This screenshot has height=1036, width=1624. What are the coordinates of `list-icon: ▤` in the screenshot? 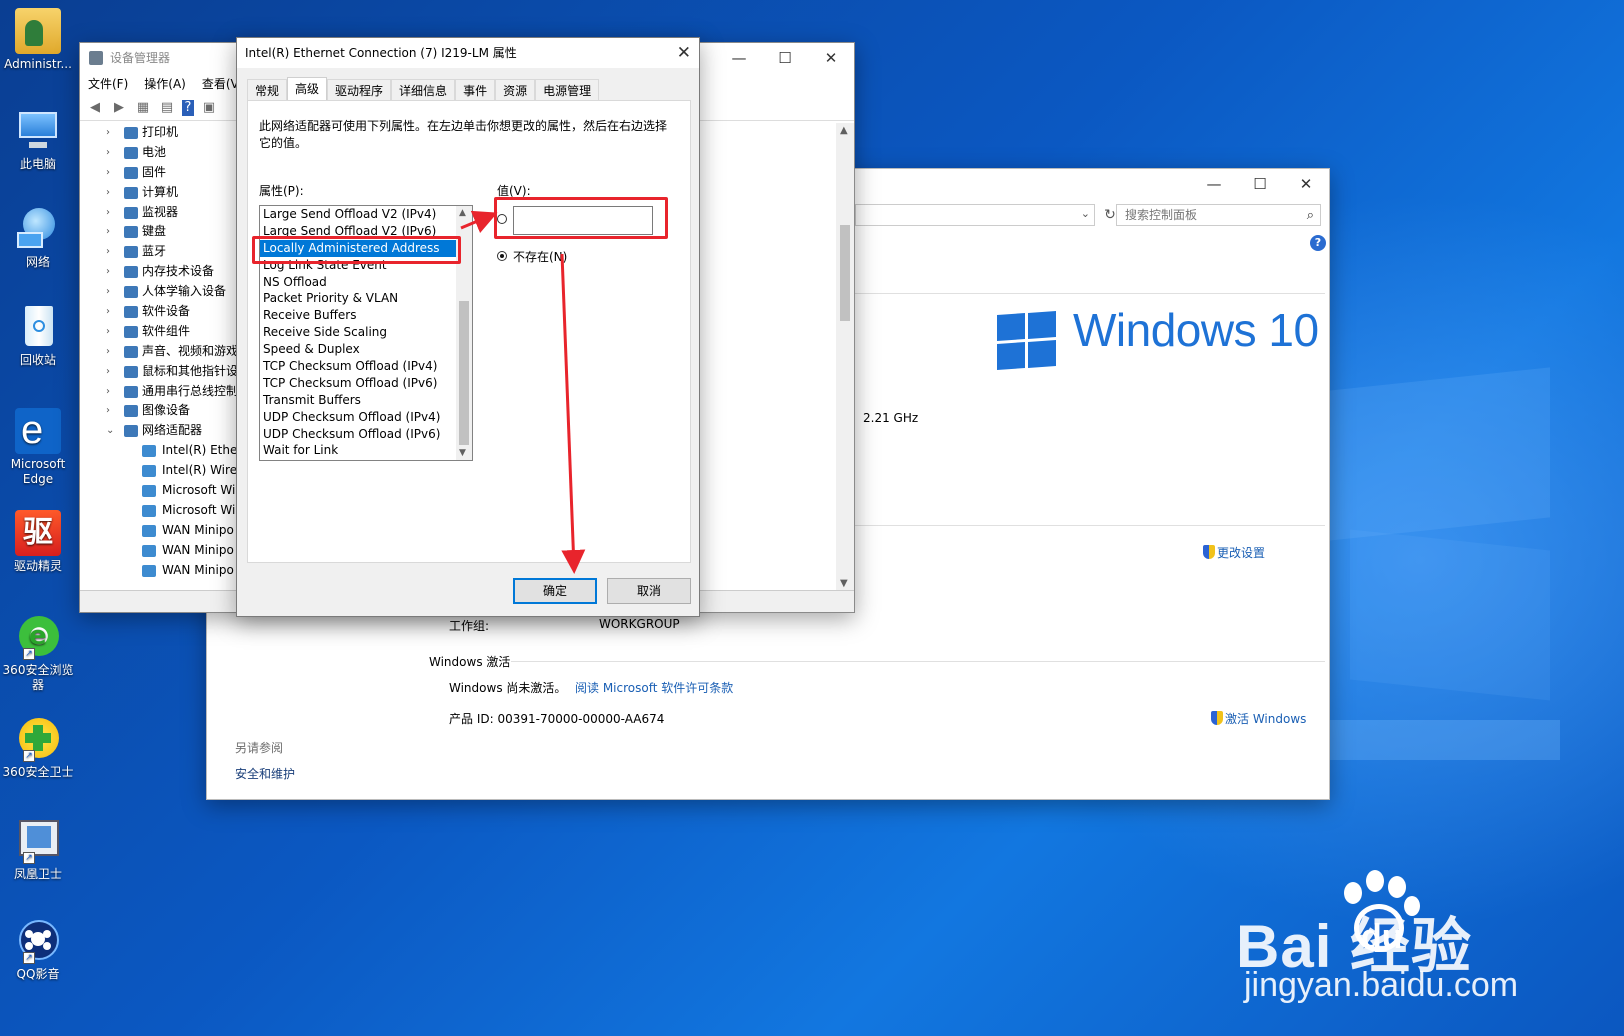 It's located at (167, 108).